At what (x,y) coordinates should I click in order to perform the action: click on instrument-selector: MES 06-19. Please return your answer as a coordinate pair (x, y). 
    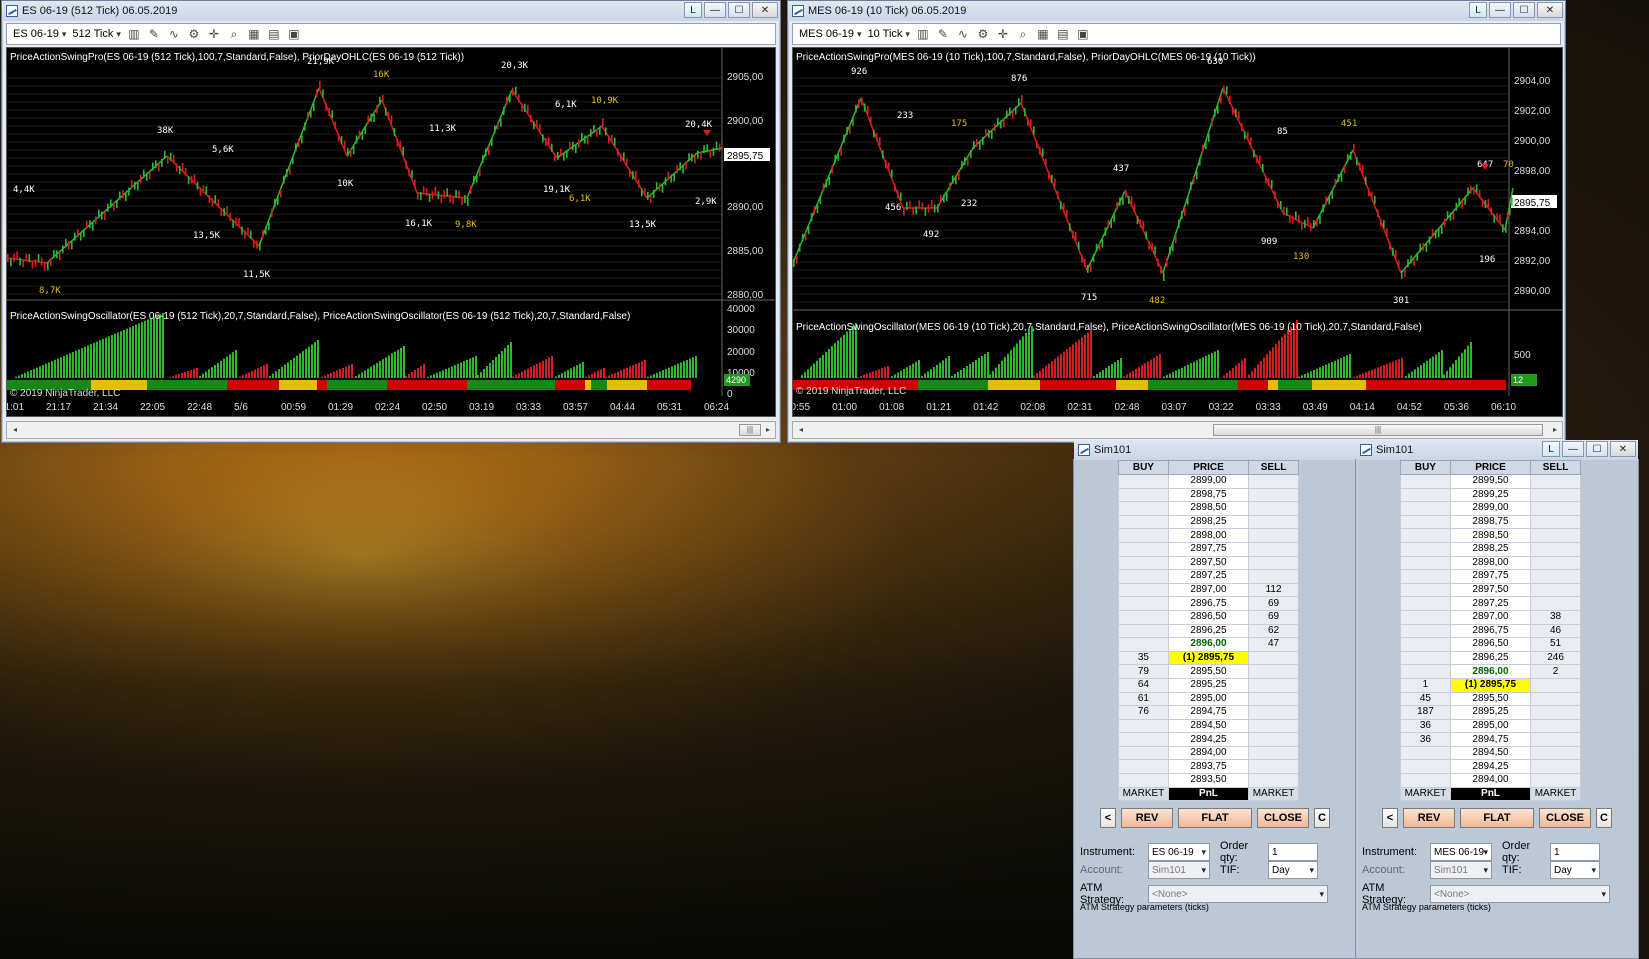
    Looking at the image, I should click on (830, 34).